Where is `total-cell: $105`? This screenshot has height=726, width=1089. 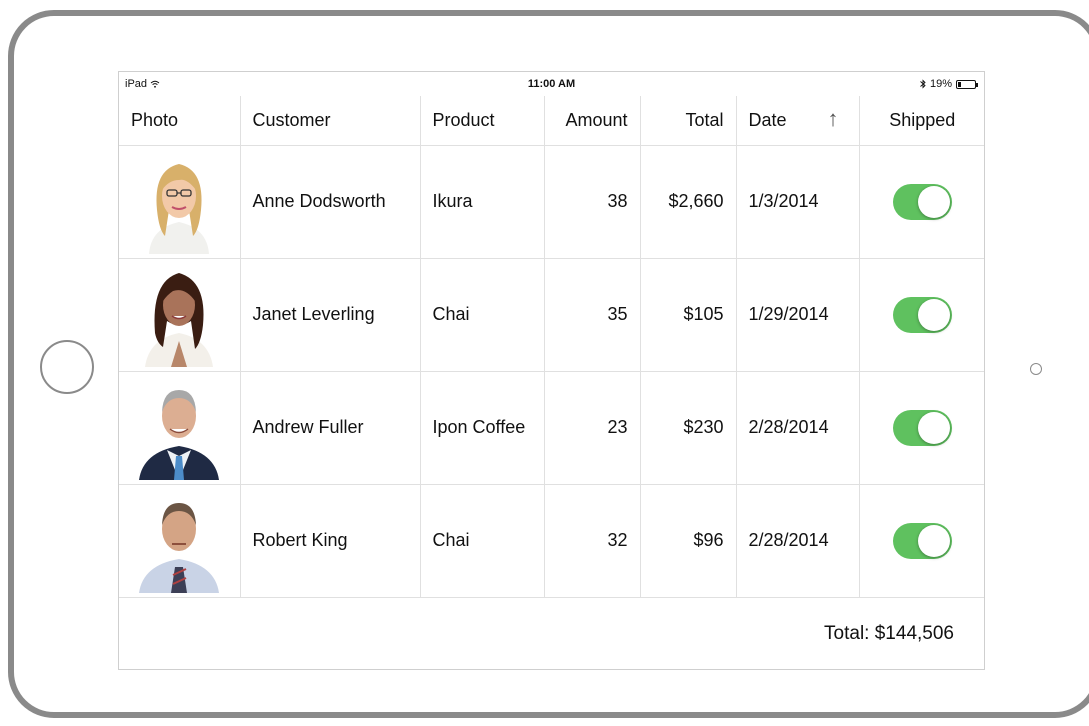
total-cell: $105 is located at coordinates (688, 314).